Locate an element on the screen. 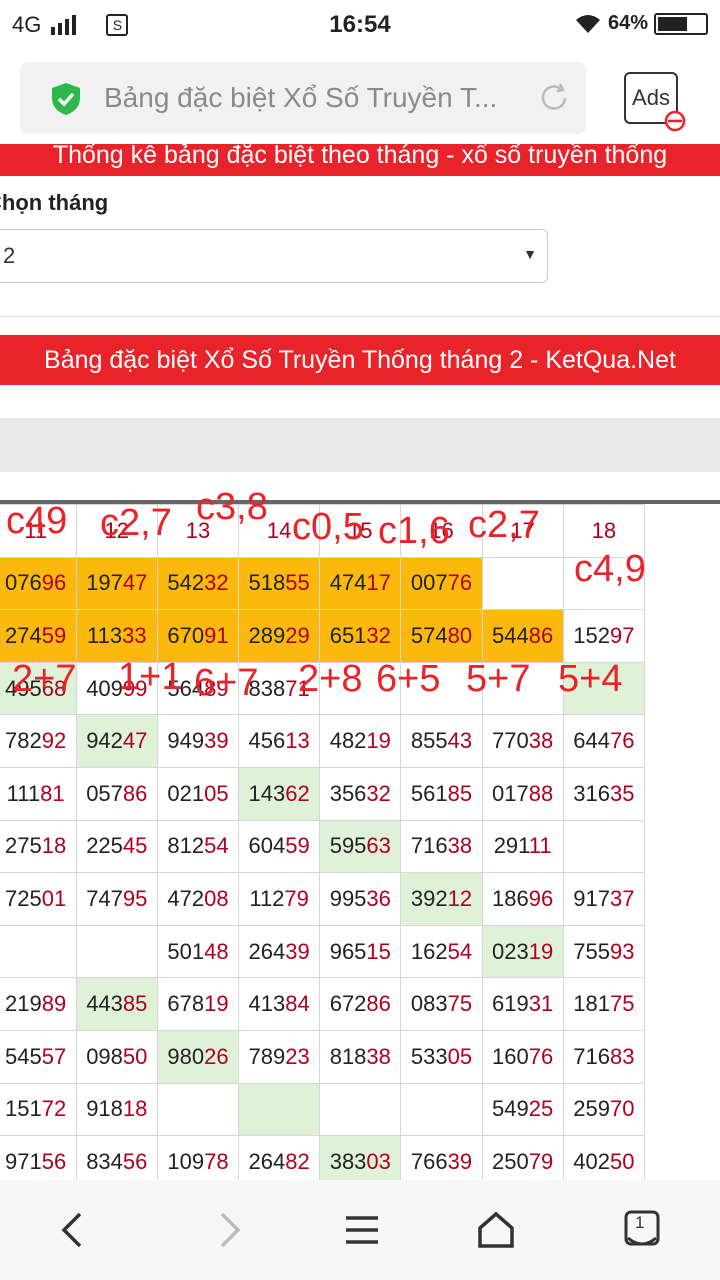 The width and height of the screenshot is (720, 1280). number-suffix: 89 is located at coordinates (216, 688).